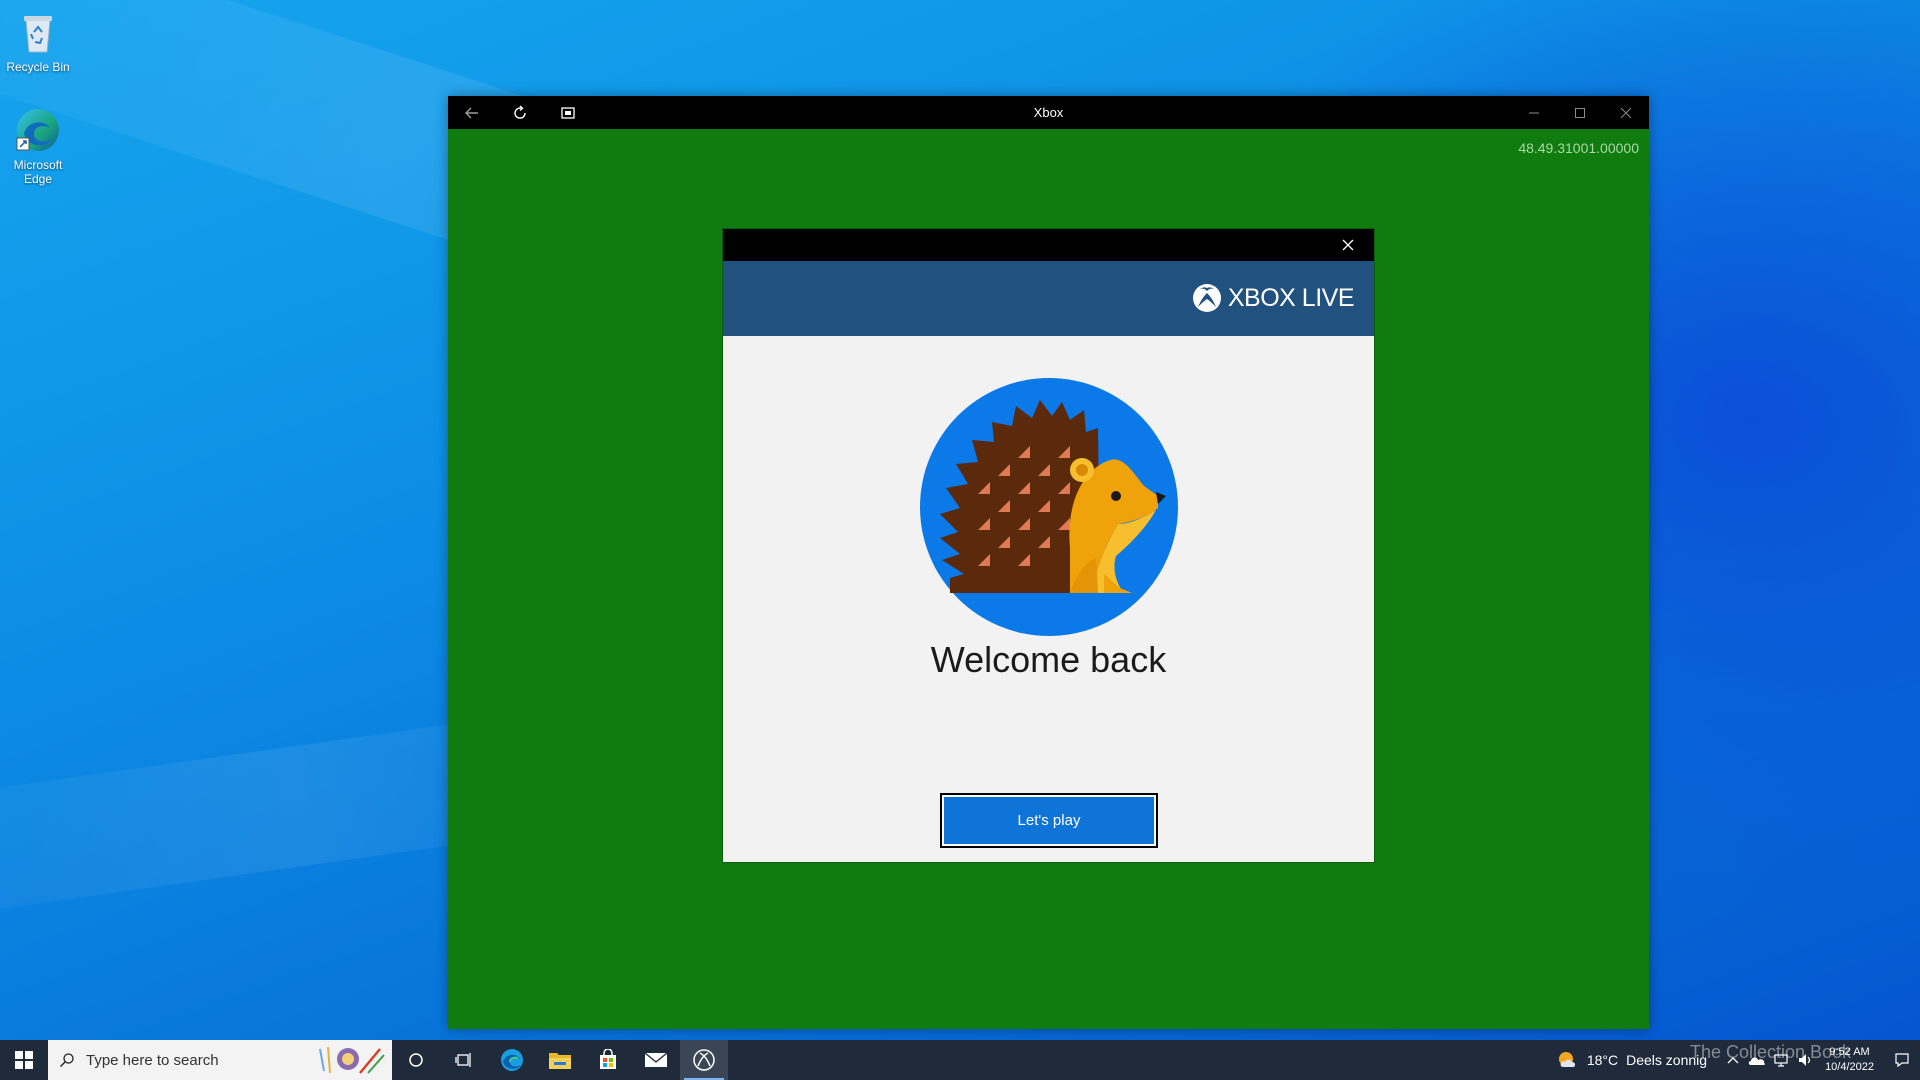 The height and width of the screenshot is (1080, 1920). What do you see at coordinates (560, 1060) in the screenshot?
I see `file-explorer-icon` at bounding box center [560, 1060].